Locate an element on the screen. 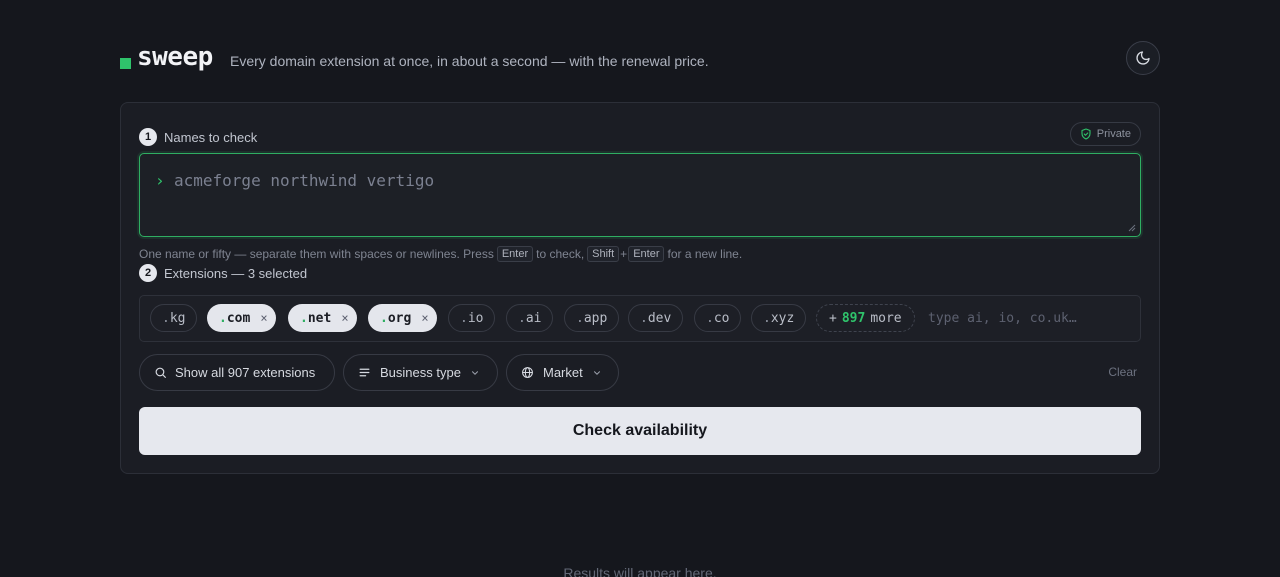  kbd-plus: + is located at coordinates (624, 254).